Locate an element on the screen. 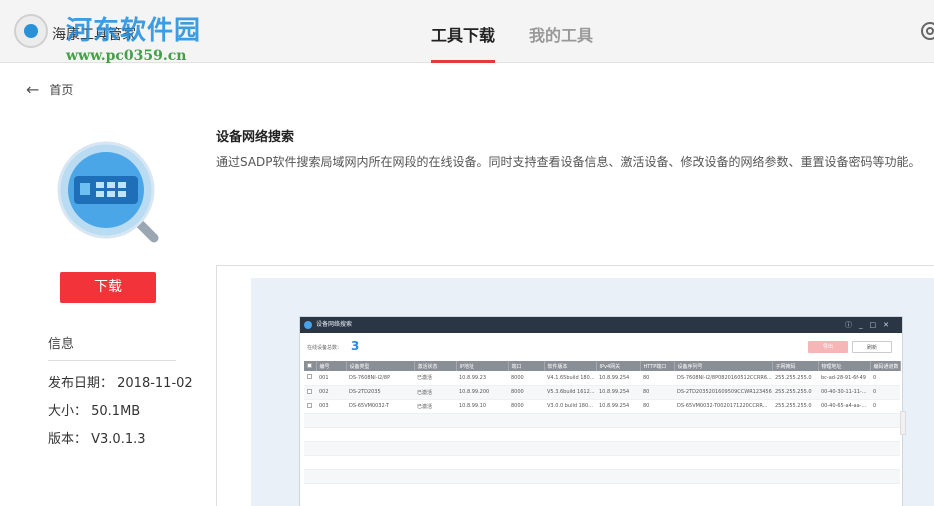 This screenshot has height=506, width=934. header-checkbox is located at coordinates (310, 366).